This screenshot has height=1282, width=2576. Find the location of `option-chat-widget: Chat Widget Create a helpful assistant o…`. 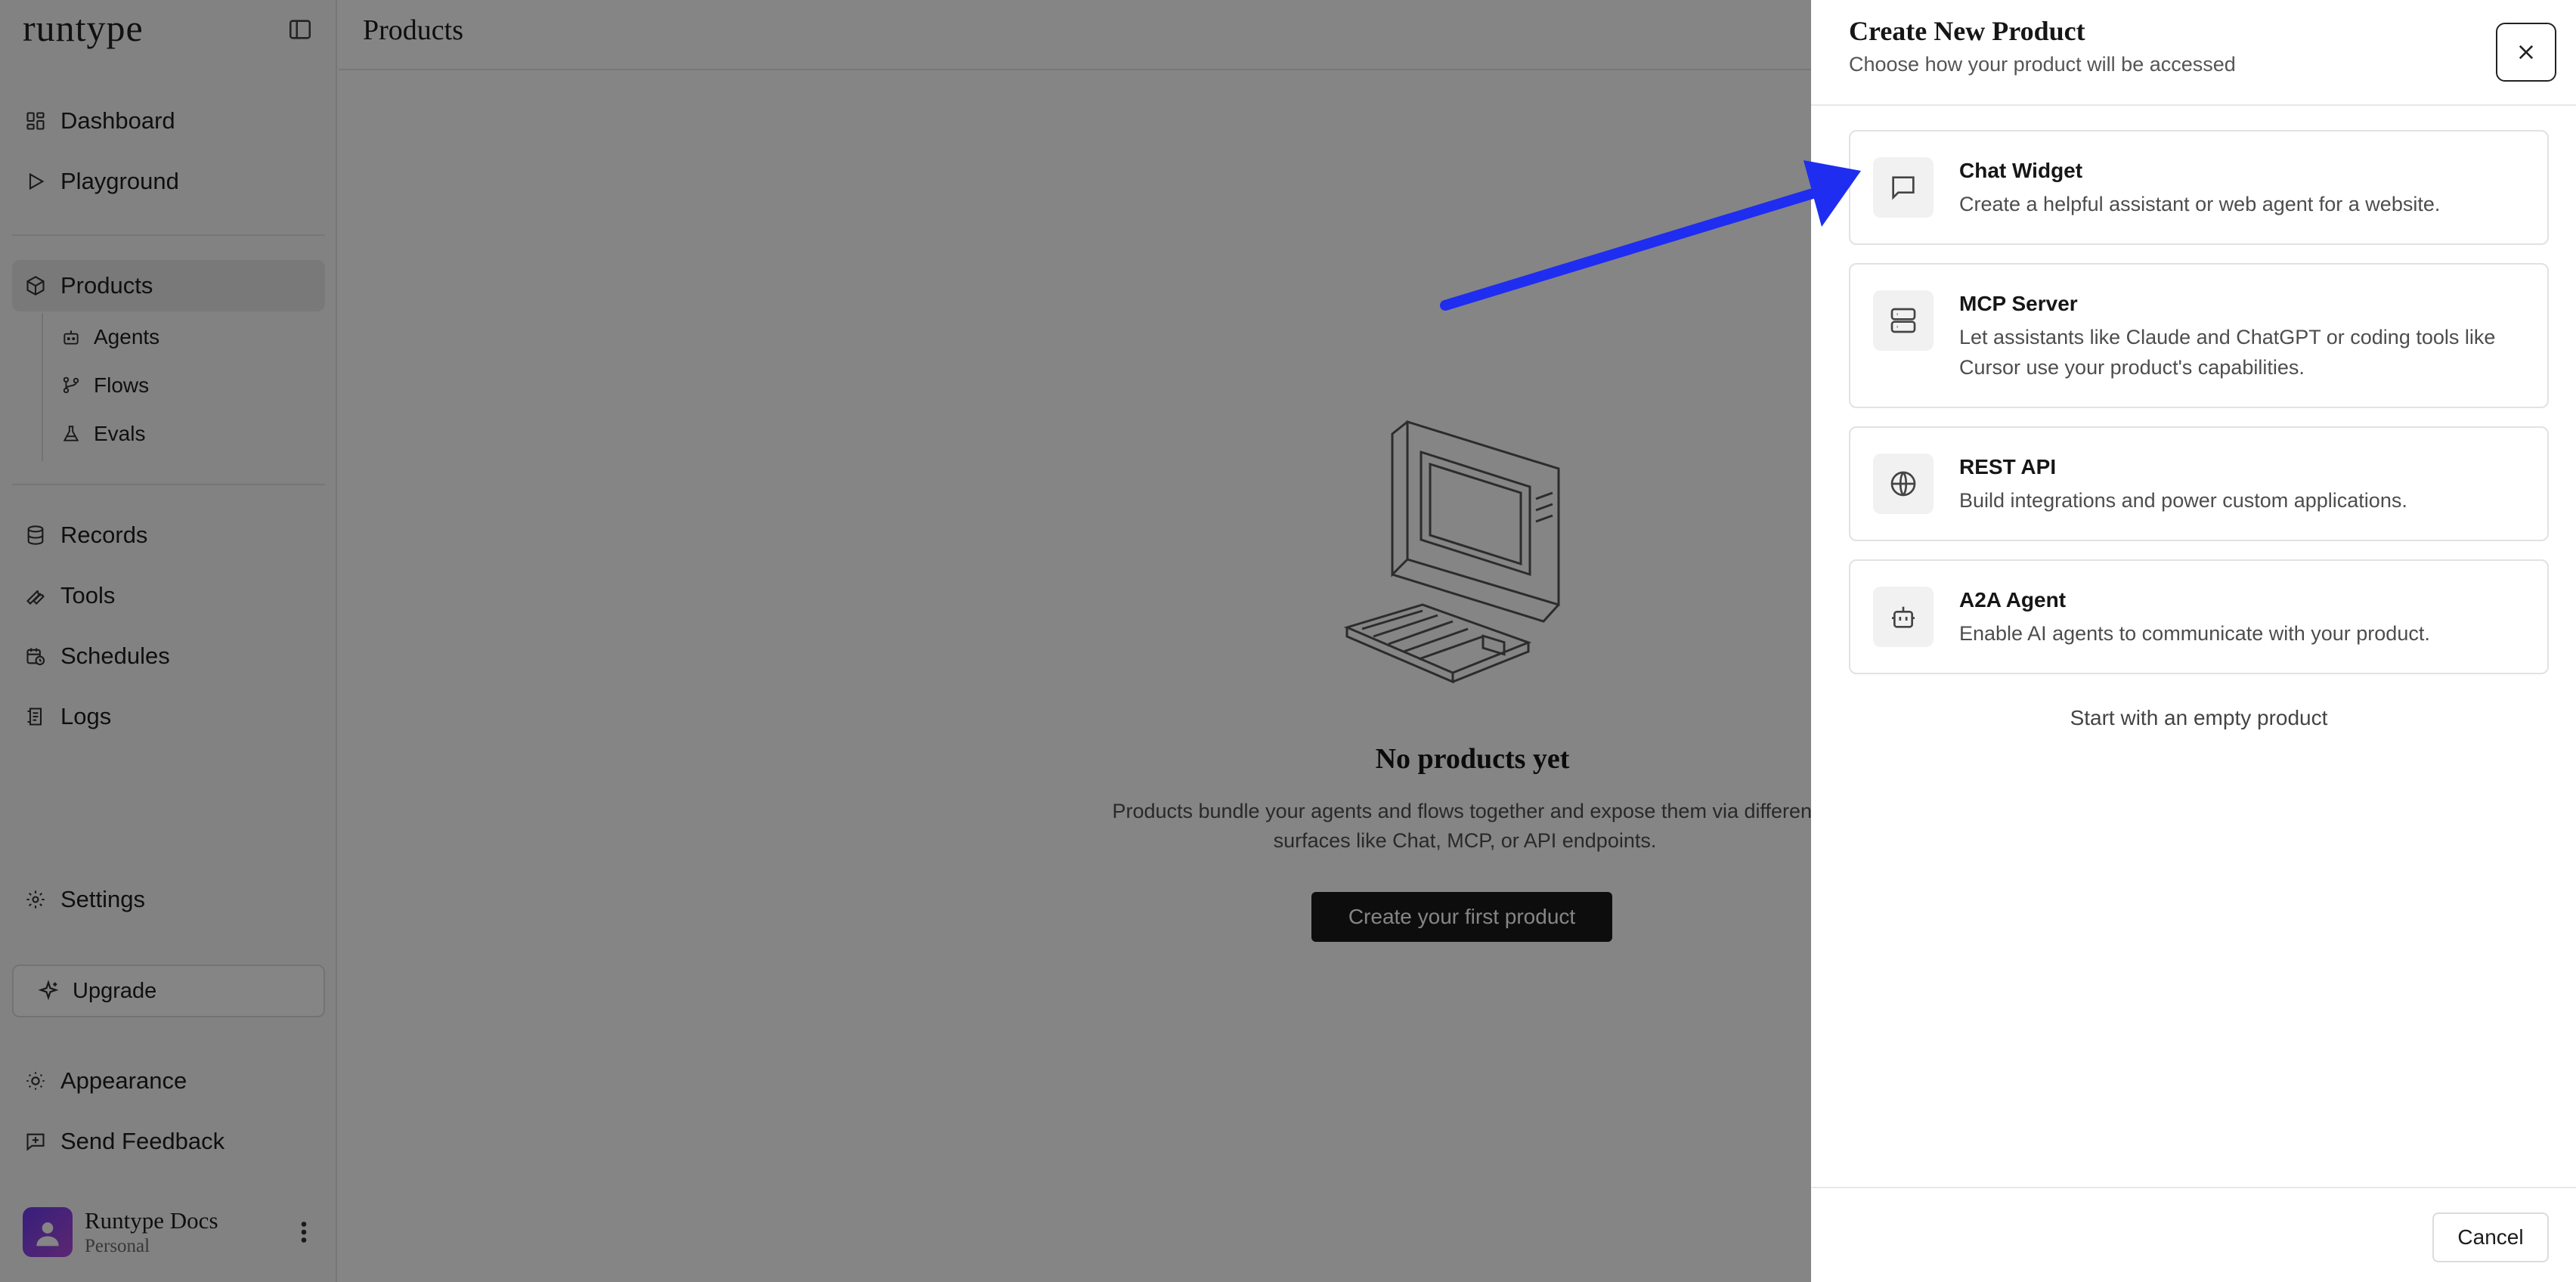

option-chat-widget: Chat Widget Create a helpful assistant o… is located at coordinates (2199, 187).